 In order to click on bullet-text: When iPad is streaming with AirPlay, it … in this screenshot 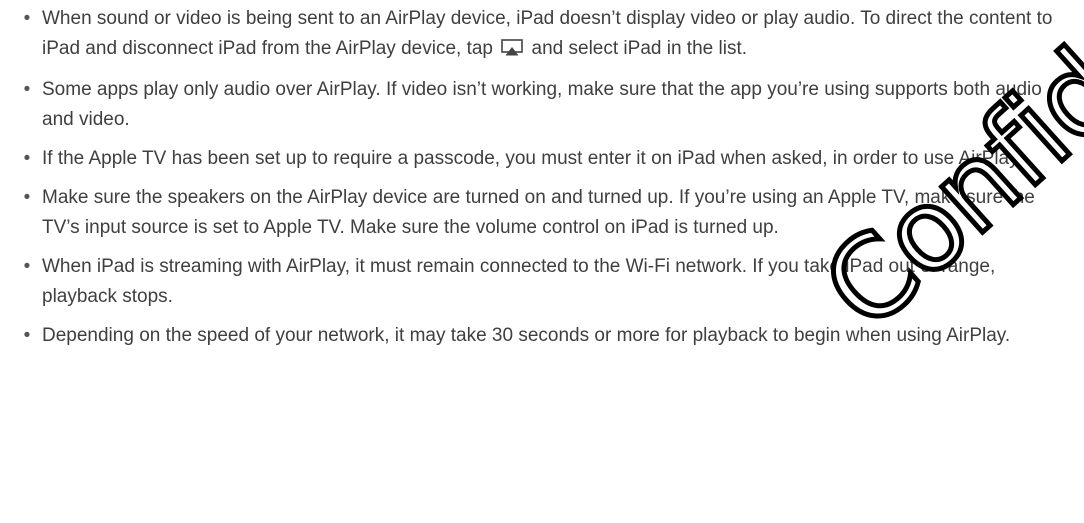, I will do `click(519, 281)`.